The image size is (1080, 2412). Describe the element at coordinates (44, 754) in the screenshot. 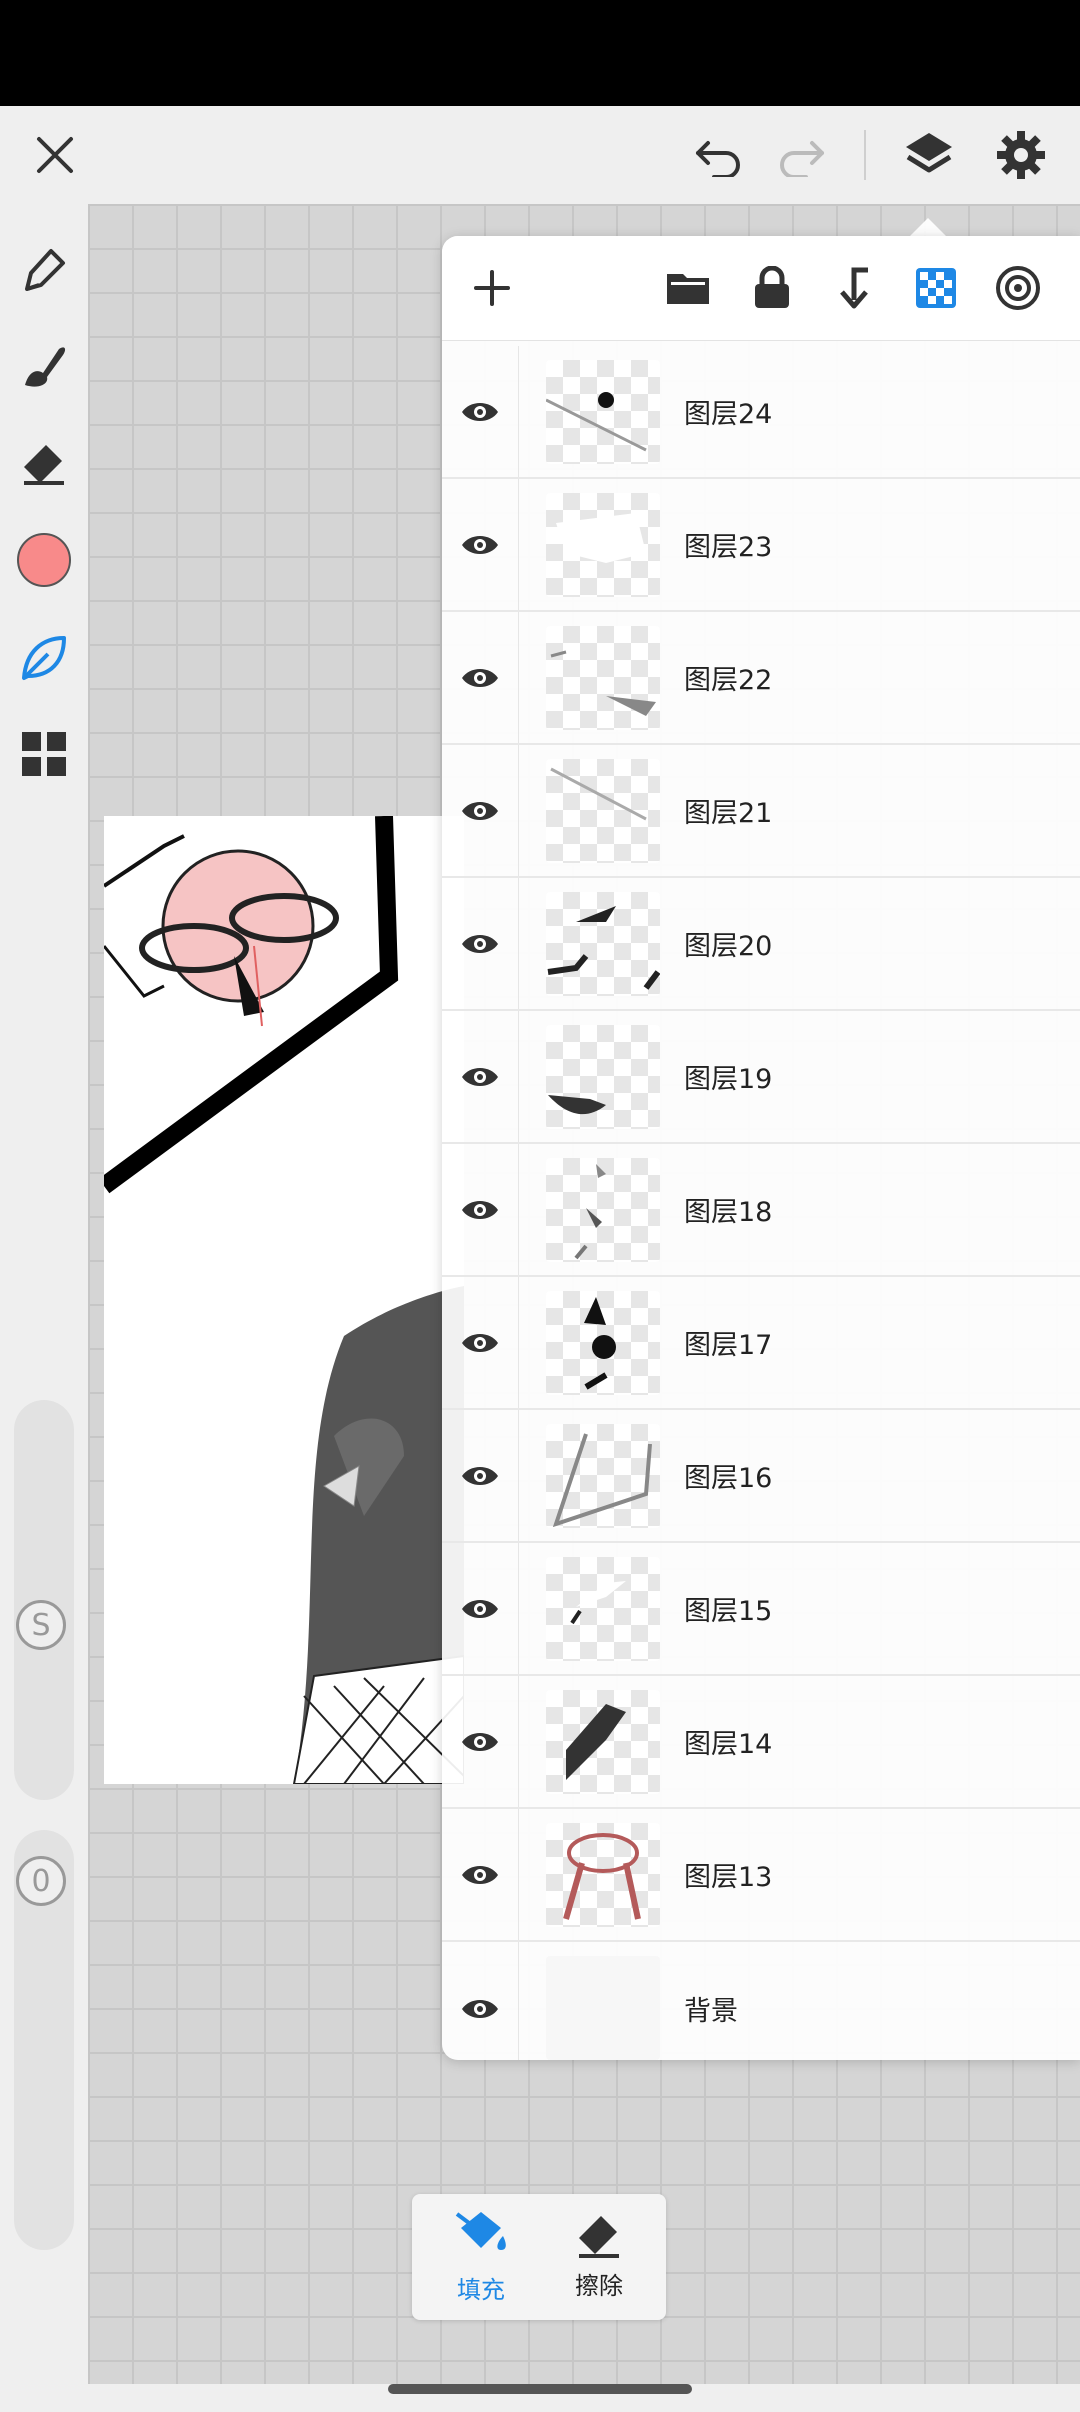

I see `more-tools-button` at that location.